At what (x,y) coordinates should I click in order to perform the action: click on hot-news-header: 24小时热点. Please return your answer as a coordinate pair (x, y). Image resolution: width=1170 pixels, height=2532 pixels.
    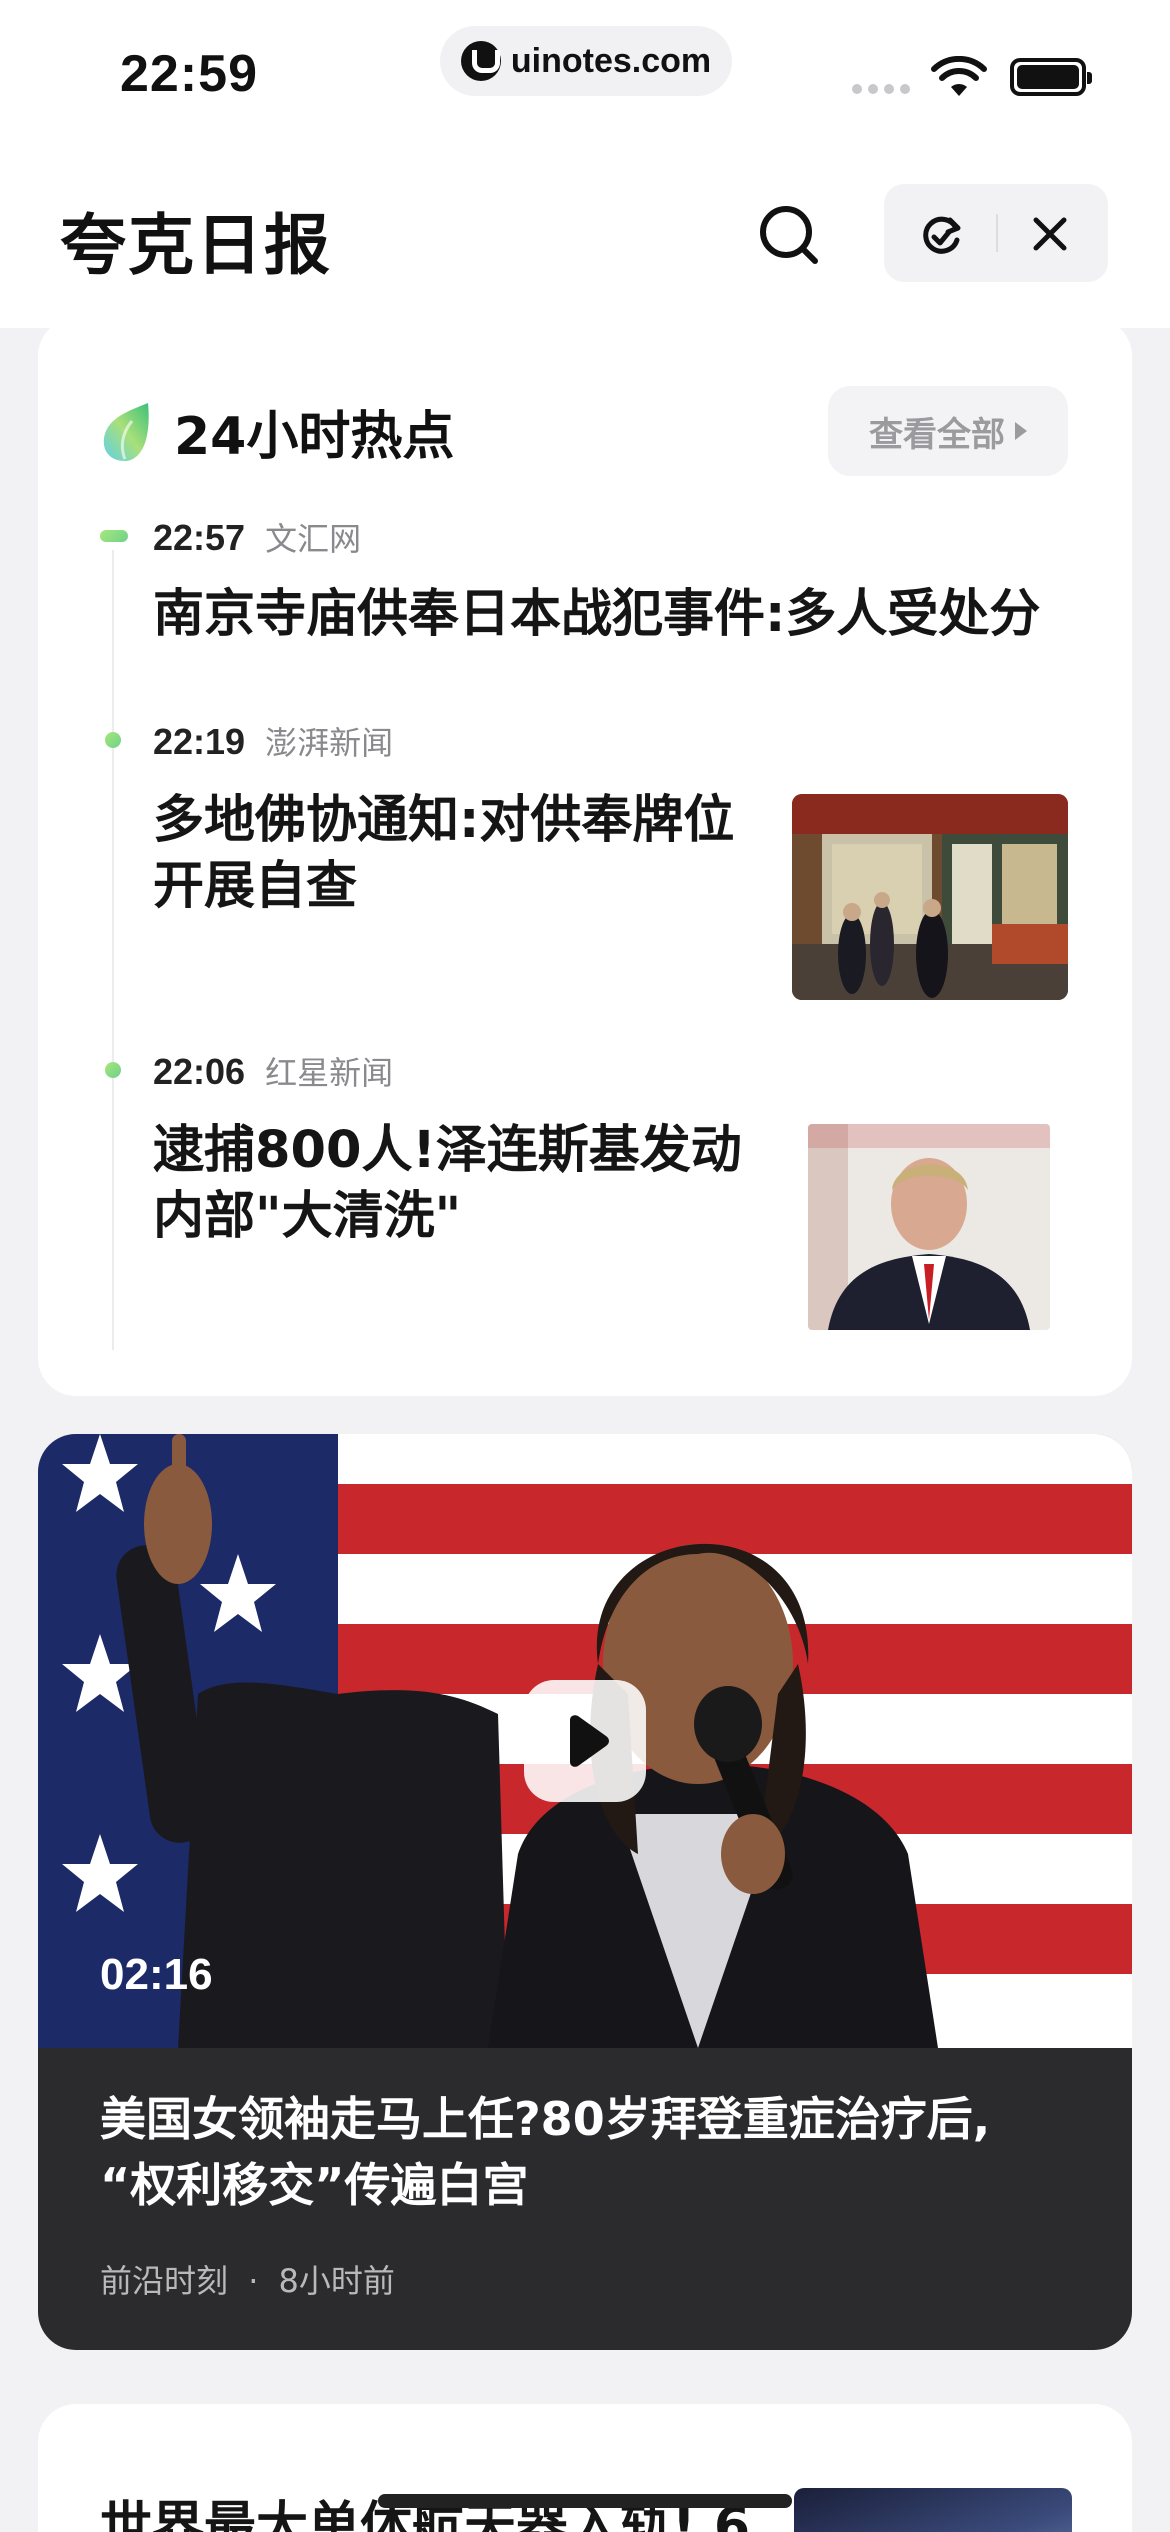
    Looking at the image, I should click on (276, 431).